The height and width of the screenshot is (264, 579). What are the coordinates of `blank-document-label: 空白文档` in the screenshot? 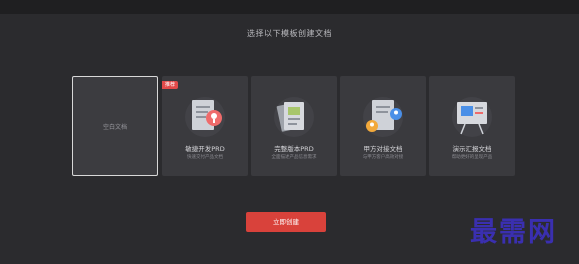 It's located at (114, 127).